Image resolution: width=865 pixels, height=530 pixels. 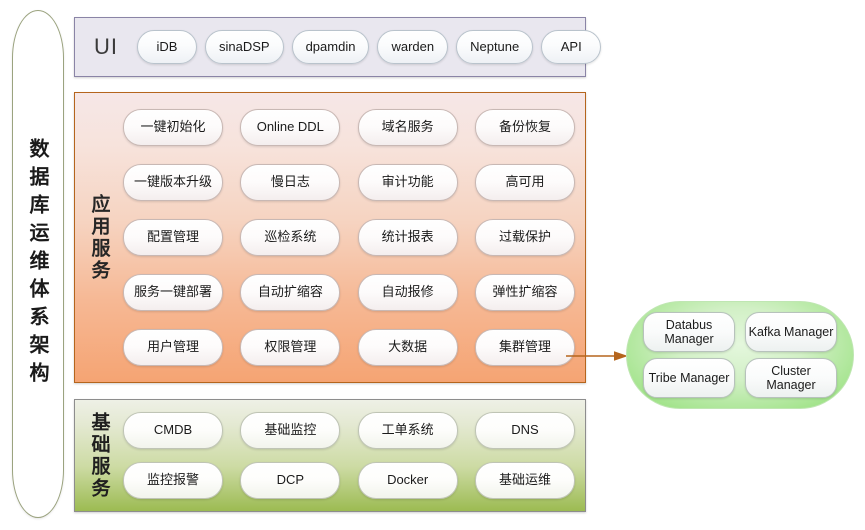 I want to click on ui-item-neptune: Neptune, so click(x=495, y=47).